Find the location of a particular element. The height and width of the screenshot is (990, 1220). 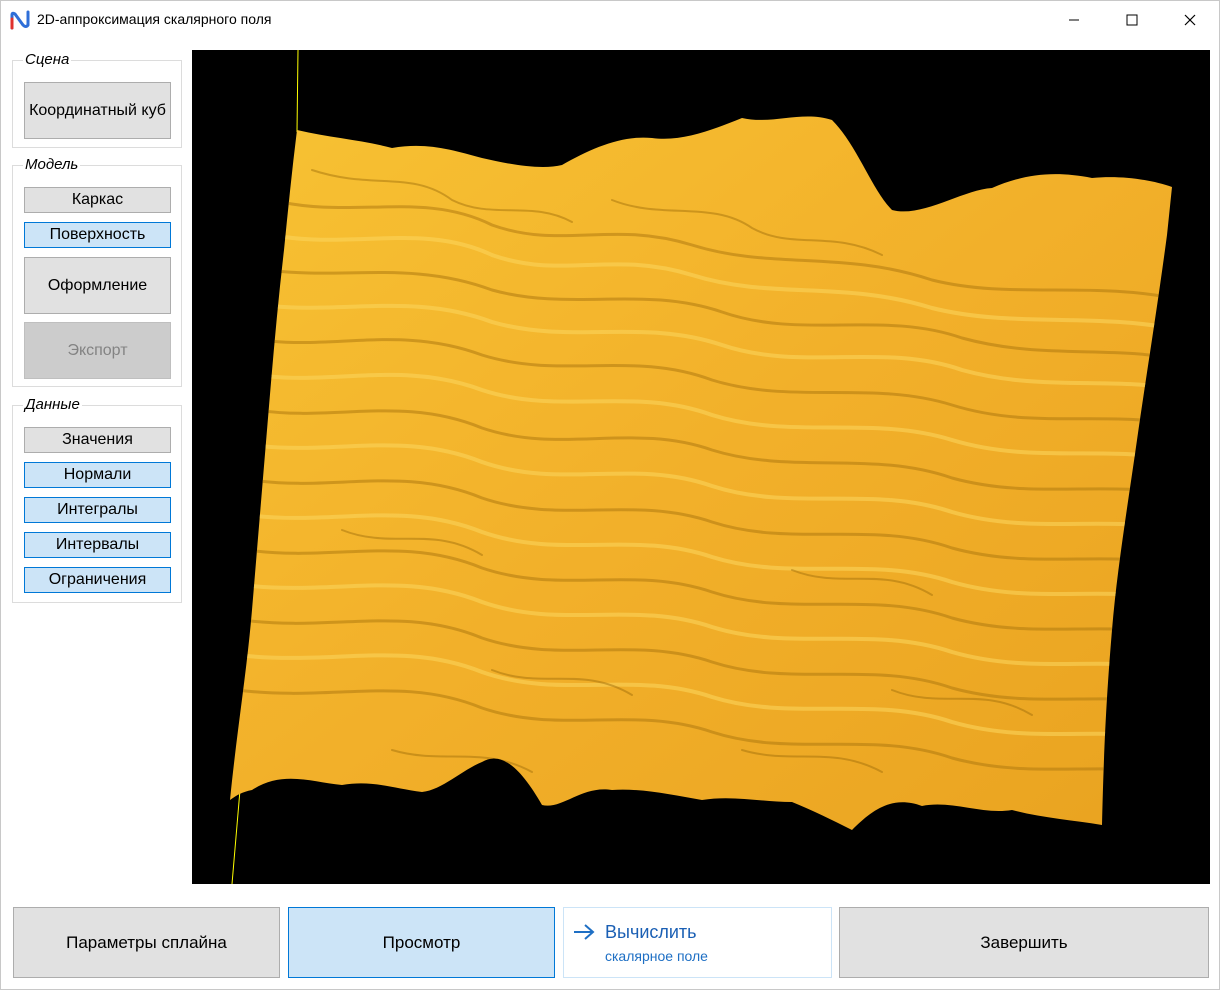

surface-button: Поверхность is located at coordinates (97, 235).